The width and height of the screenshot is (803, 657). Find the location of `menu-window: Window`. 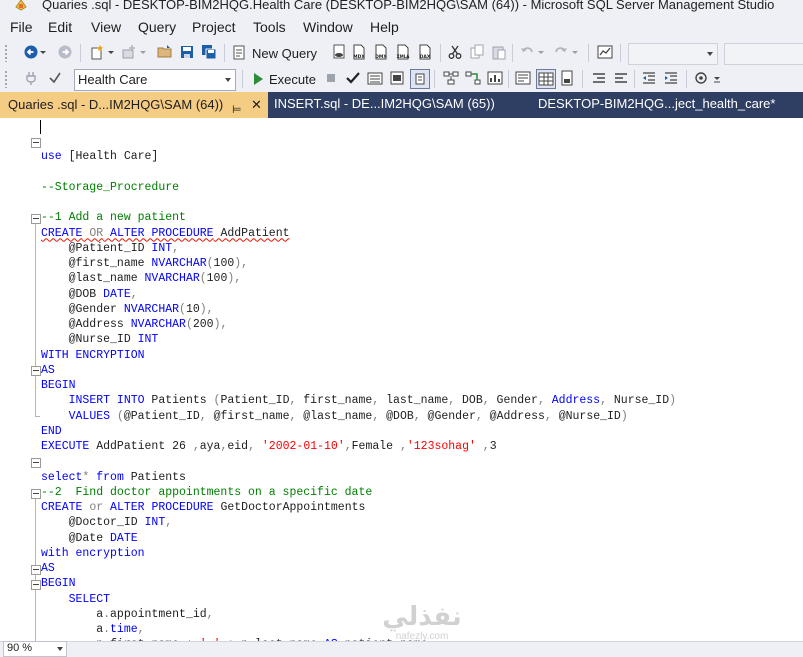

menu-window: Window is located at coordinates (328, 27).